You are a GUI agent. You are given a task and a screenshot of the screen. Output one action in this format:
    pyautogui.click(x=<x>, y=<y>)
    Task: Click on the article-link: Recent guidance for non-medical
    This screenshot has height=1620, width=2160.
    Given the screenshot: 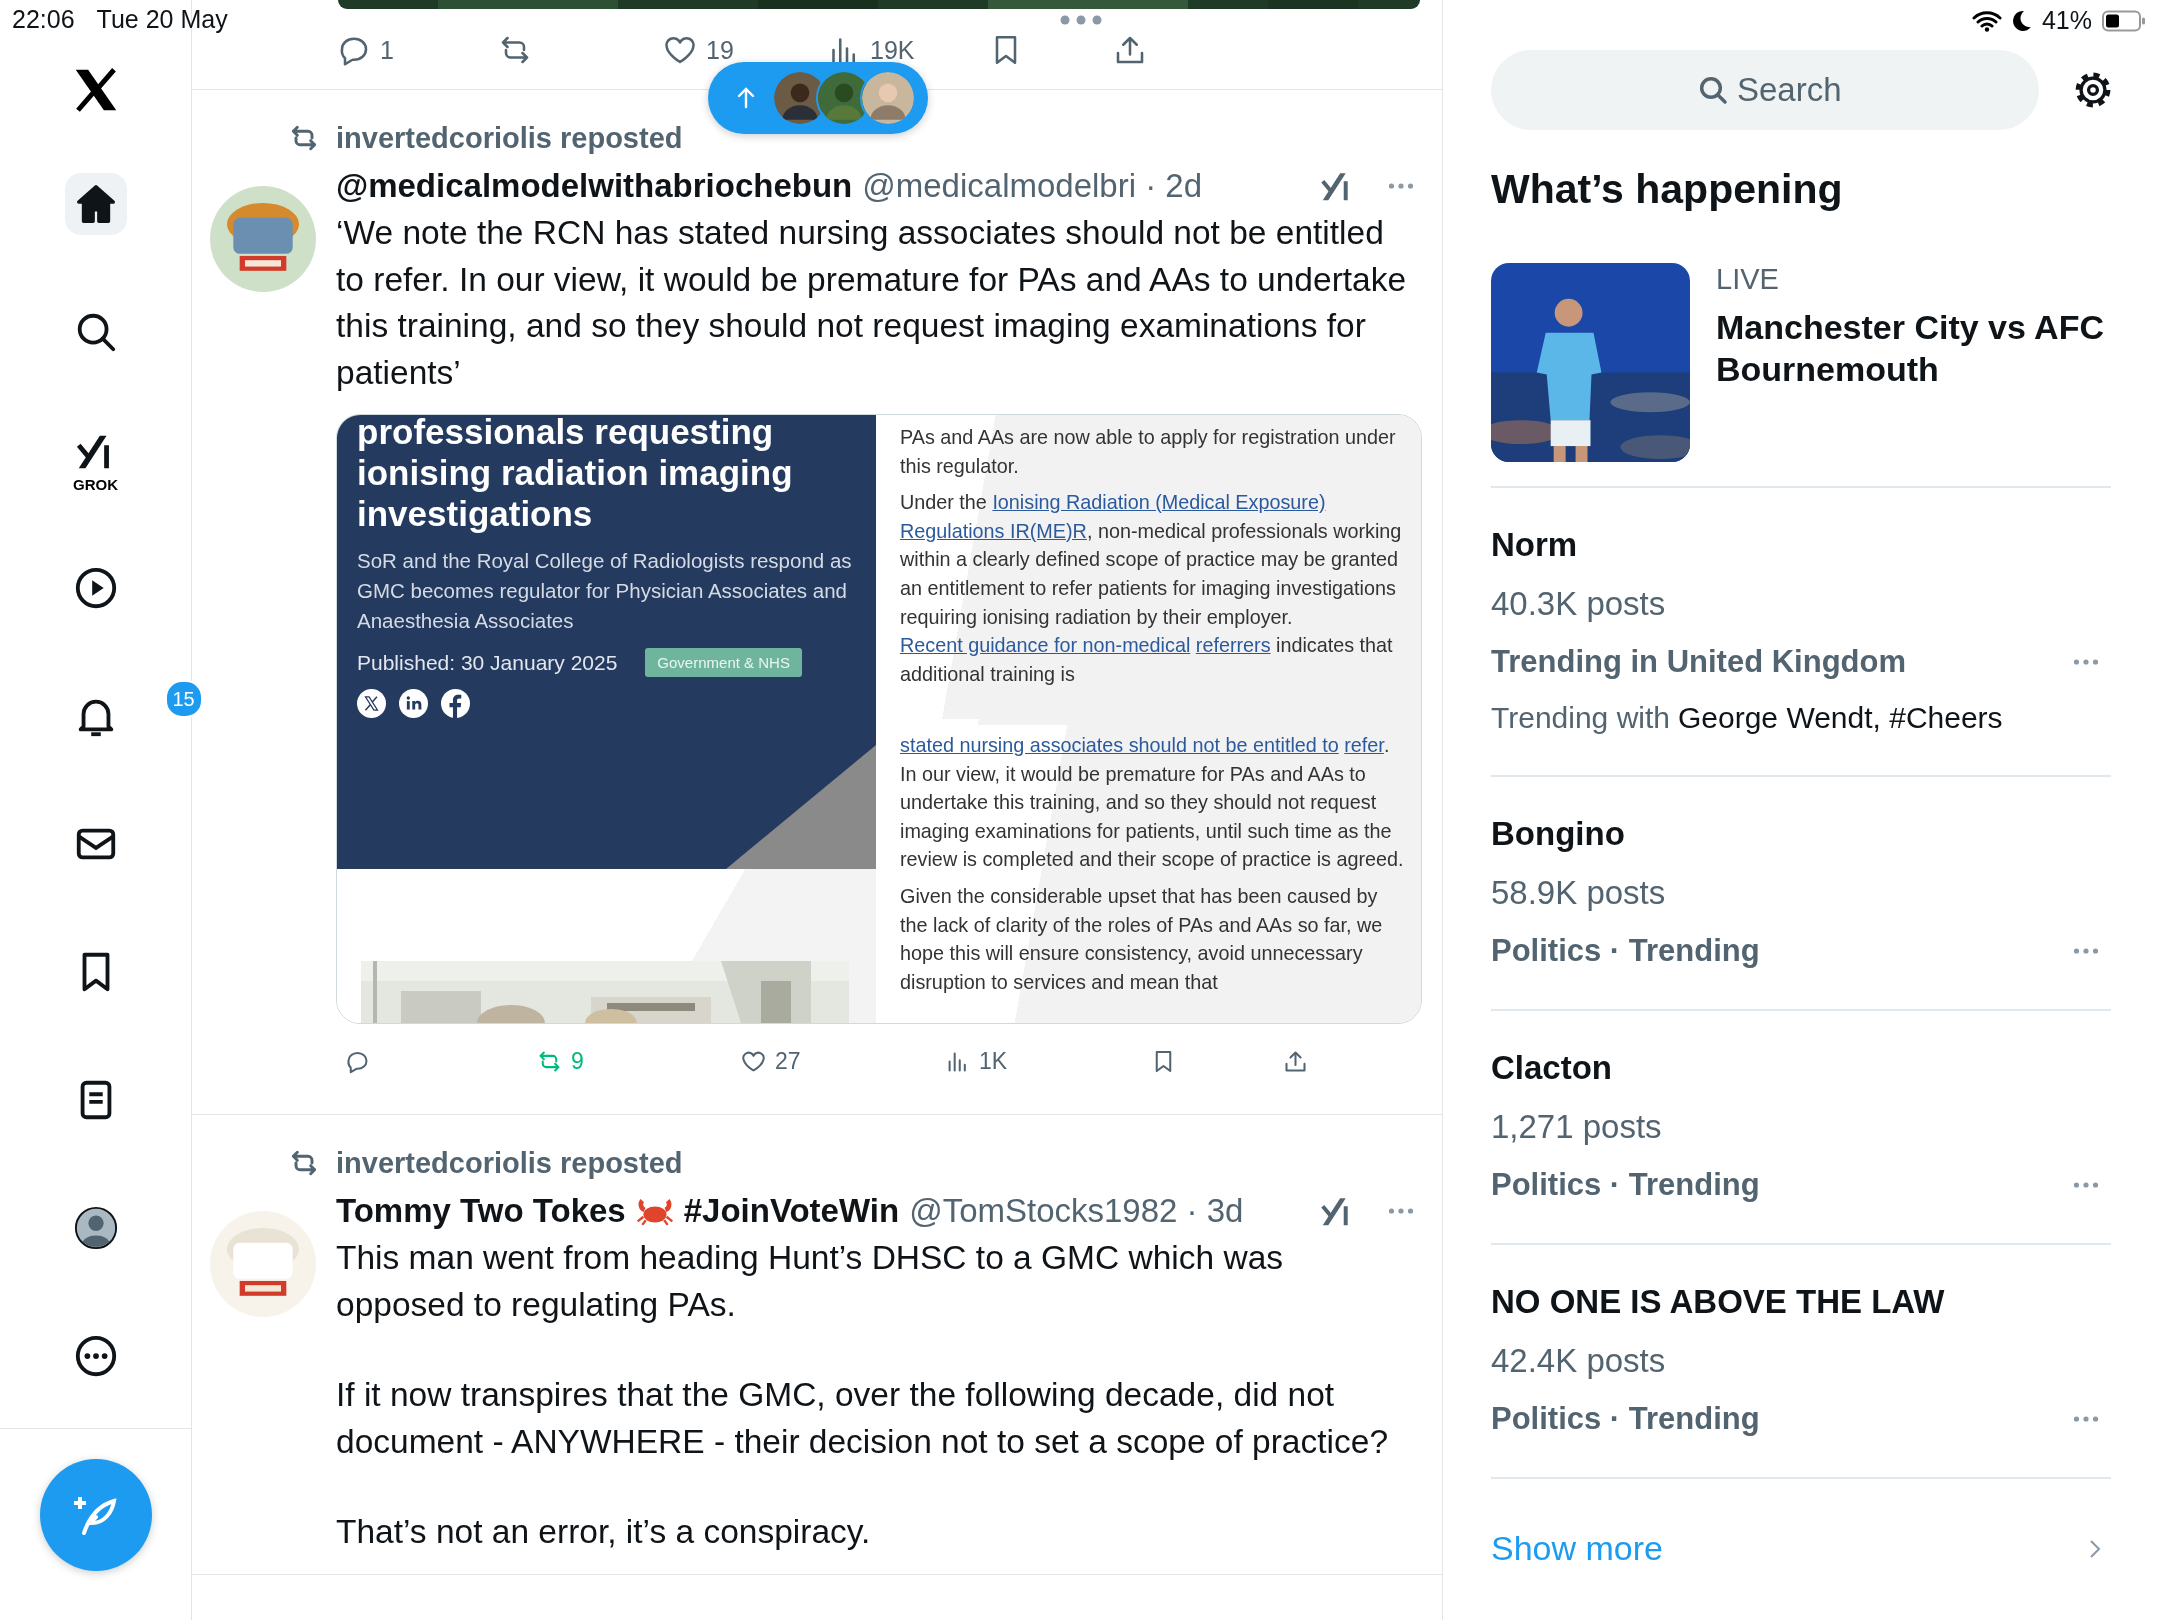 What is the action you would take?
    pyautogui.click(x=1045, y=645)
    